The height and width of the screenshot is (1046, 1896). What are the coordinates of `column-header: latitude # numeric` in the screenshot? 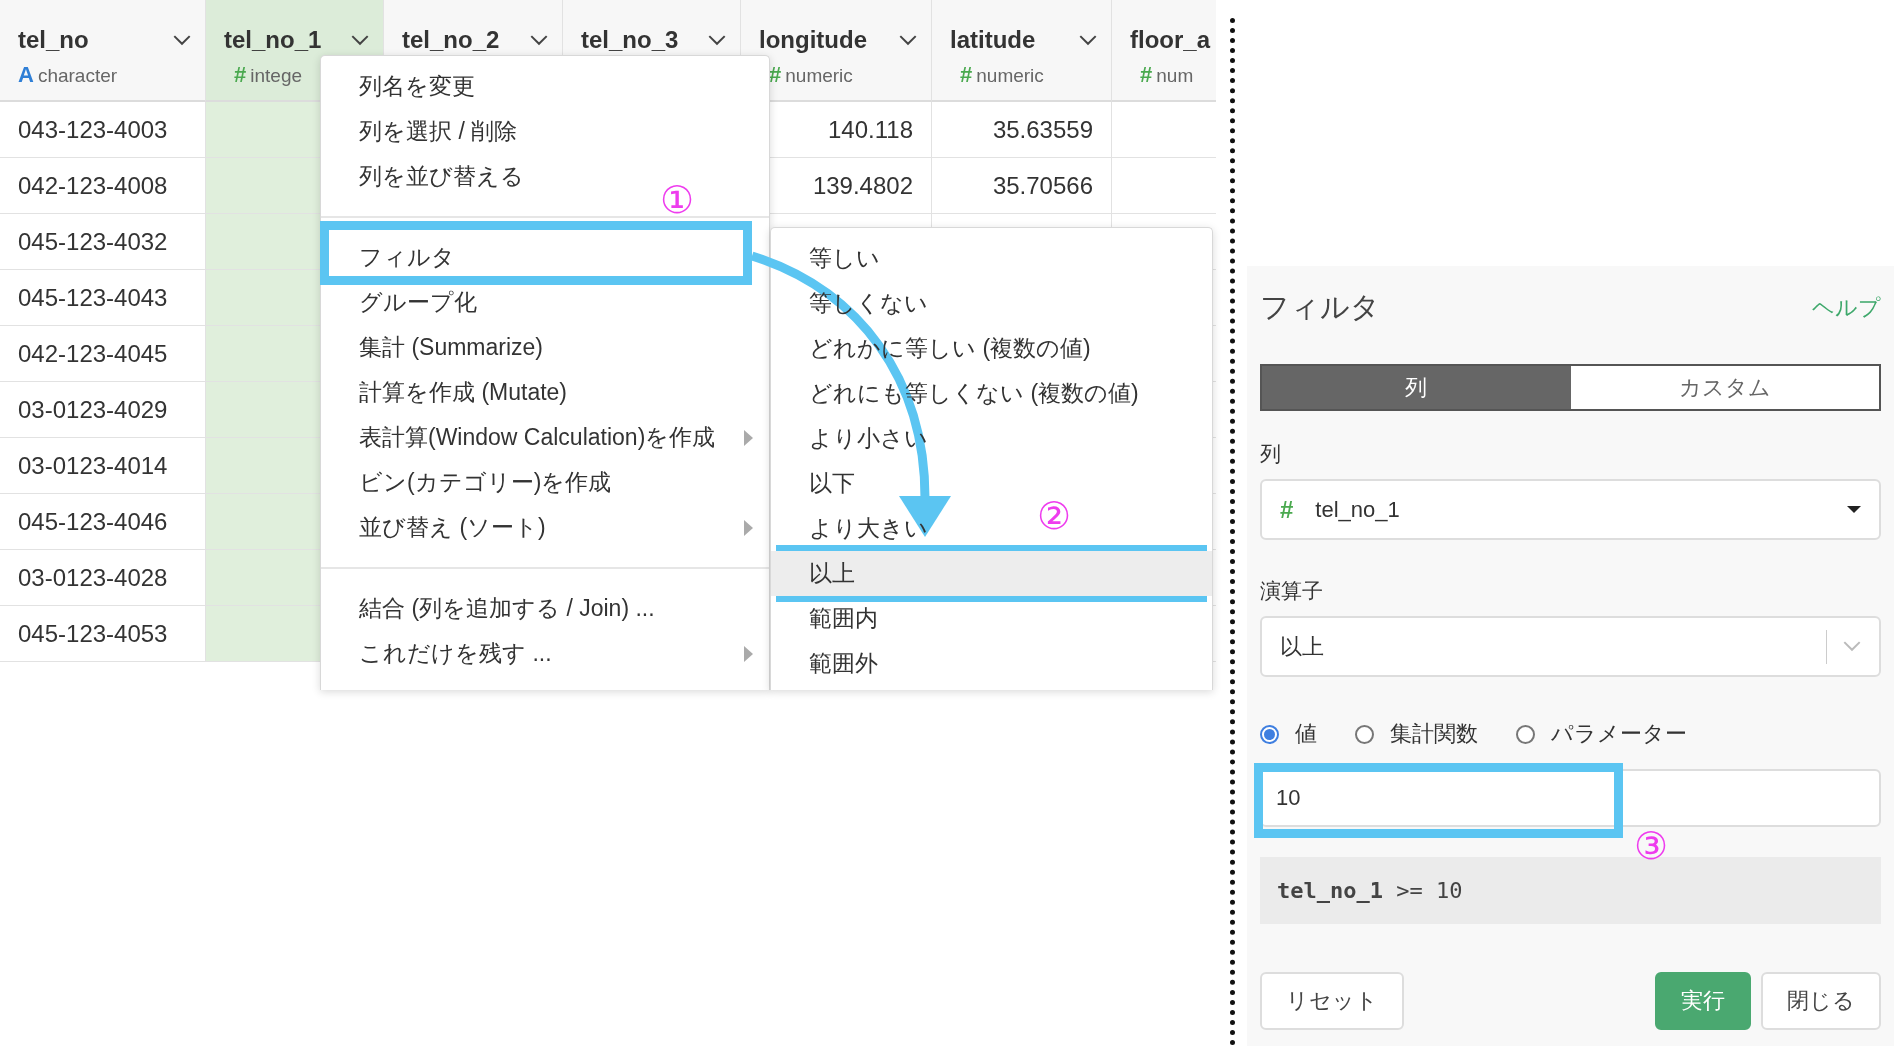 It's located at (1022, 51).